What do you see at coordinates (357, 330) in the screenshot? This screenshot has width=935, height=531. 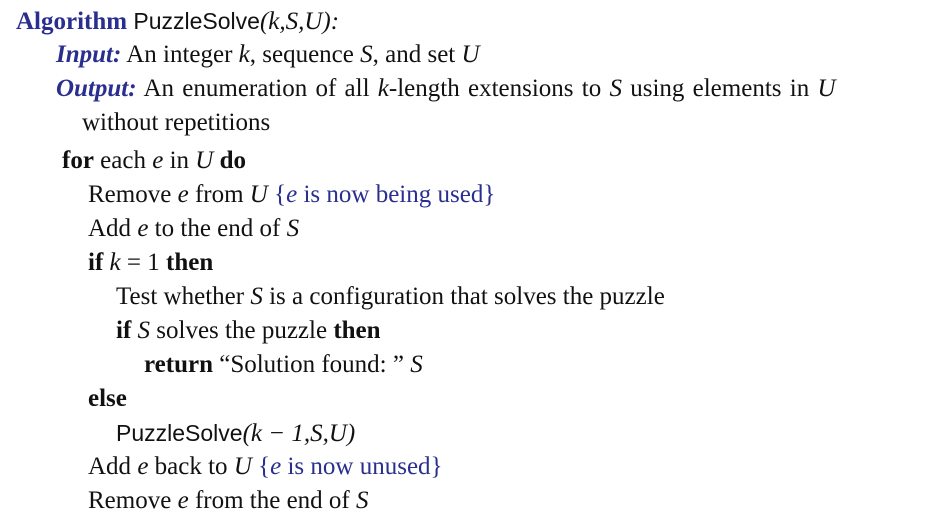 I see `then-keyword-2: then` at bounding box center [357, 330].